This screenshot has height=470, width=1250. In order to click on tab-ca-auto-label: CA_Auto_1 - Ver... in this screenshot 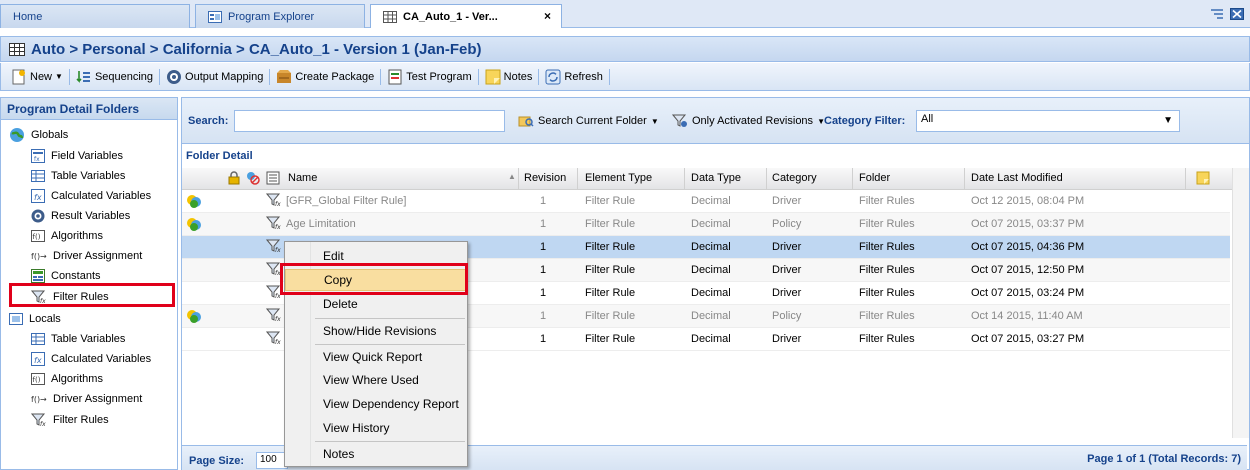, I will do `click(450, 16)`.